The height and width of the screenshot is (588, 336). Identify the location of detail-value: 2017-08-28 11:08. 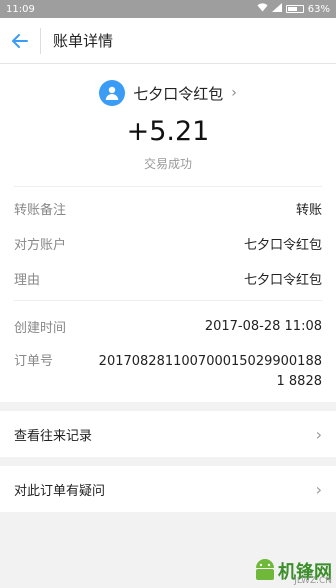
(263, 326).